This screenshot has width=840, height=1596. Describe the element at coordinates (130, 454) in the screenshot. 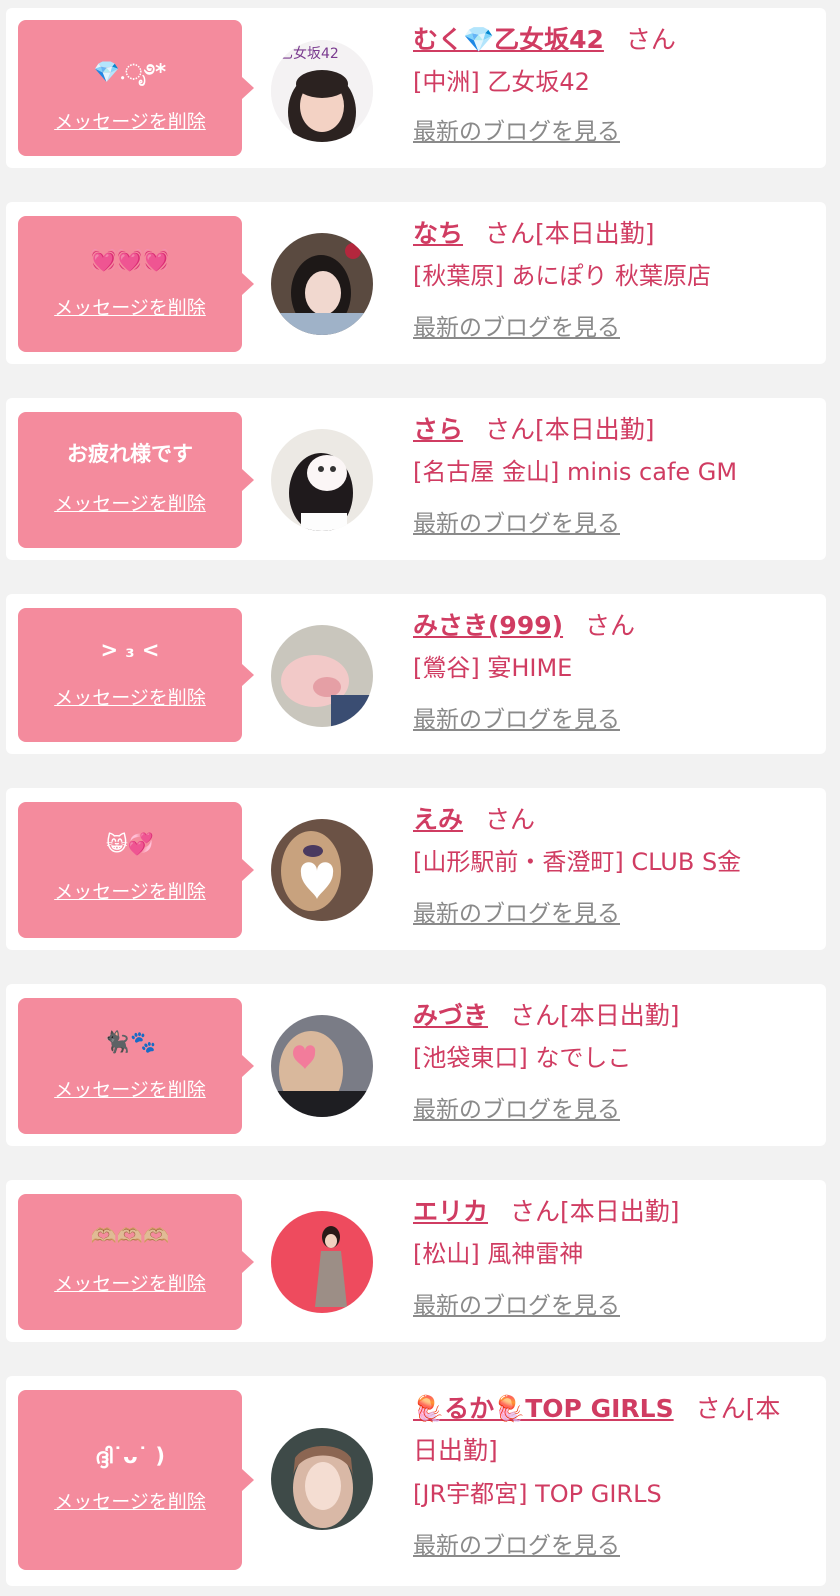

I see `message-text: お疲れ様です` at that location.